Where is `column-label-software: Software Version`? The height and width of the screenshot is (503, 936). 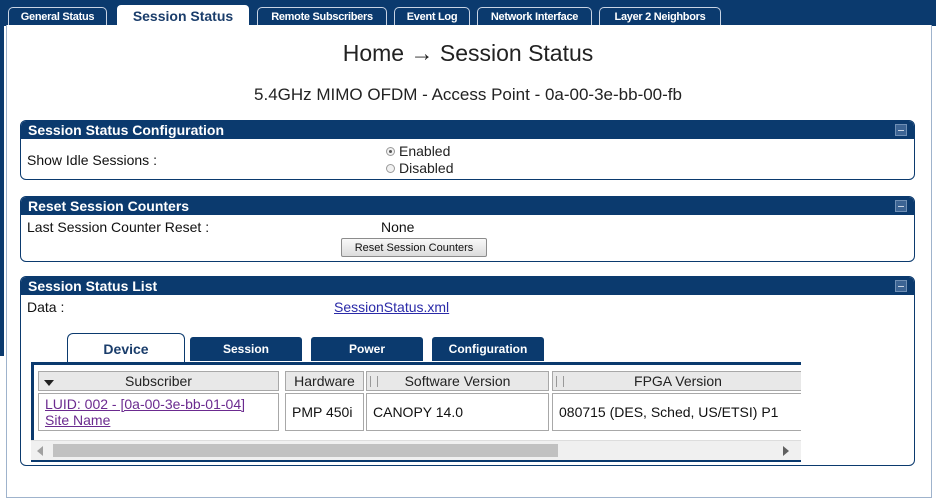 column-label-software: Software Version is located at coordinates (457, 381).